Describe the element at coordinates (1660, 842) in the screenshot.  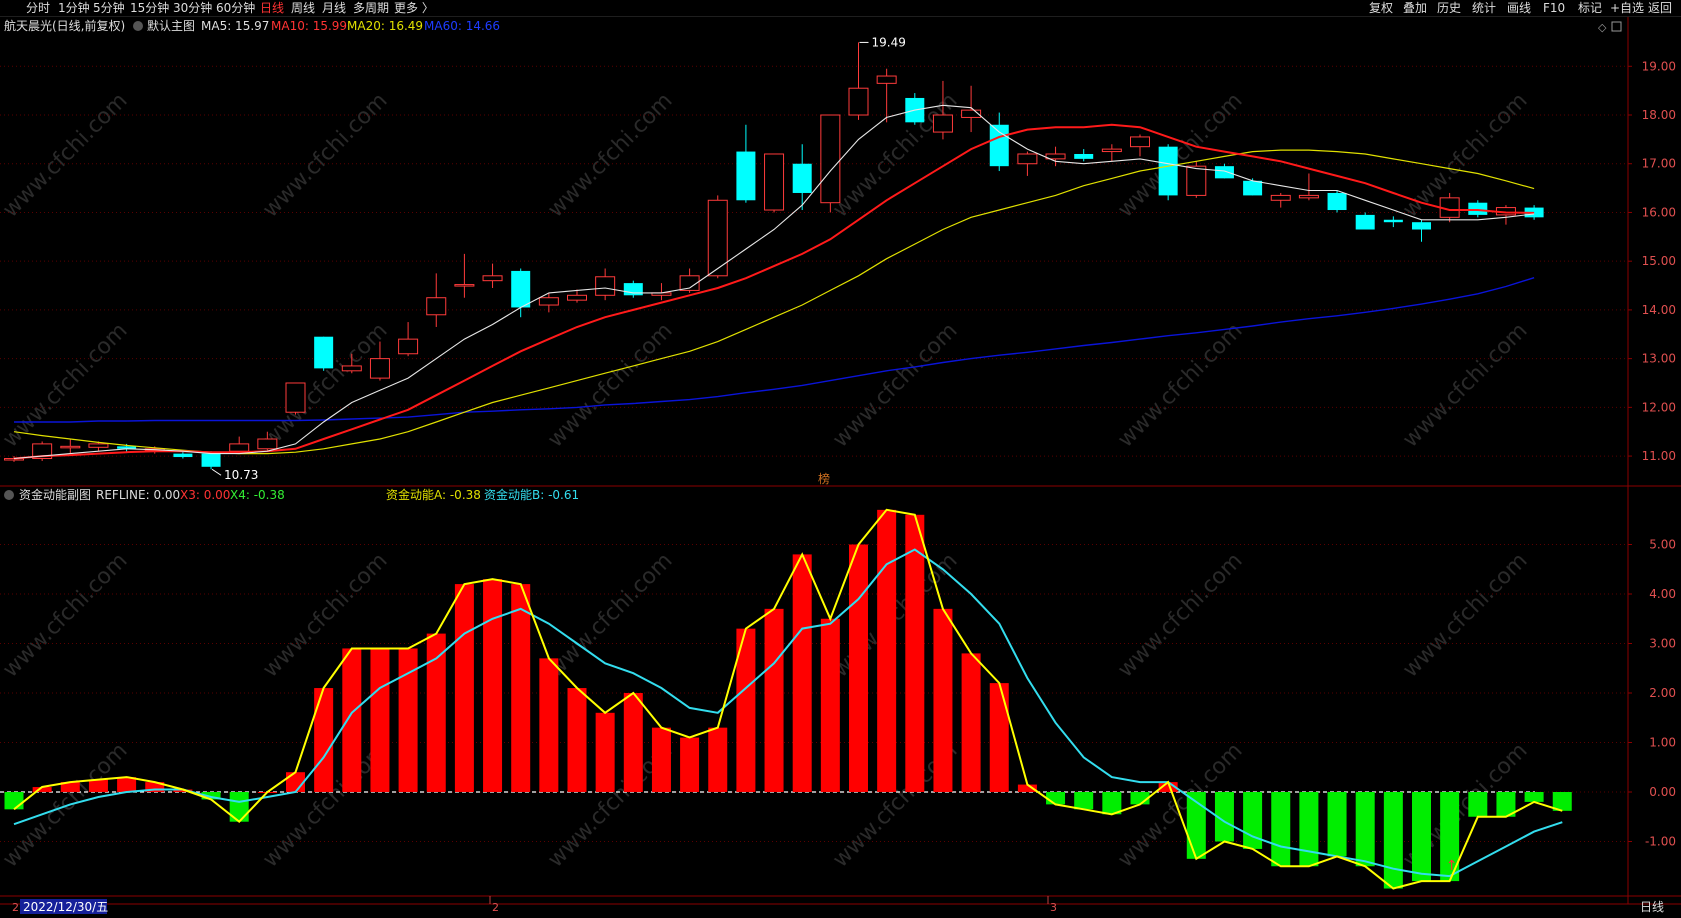
I see `indicator-tick-label: -1.00` at that location.